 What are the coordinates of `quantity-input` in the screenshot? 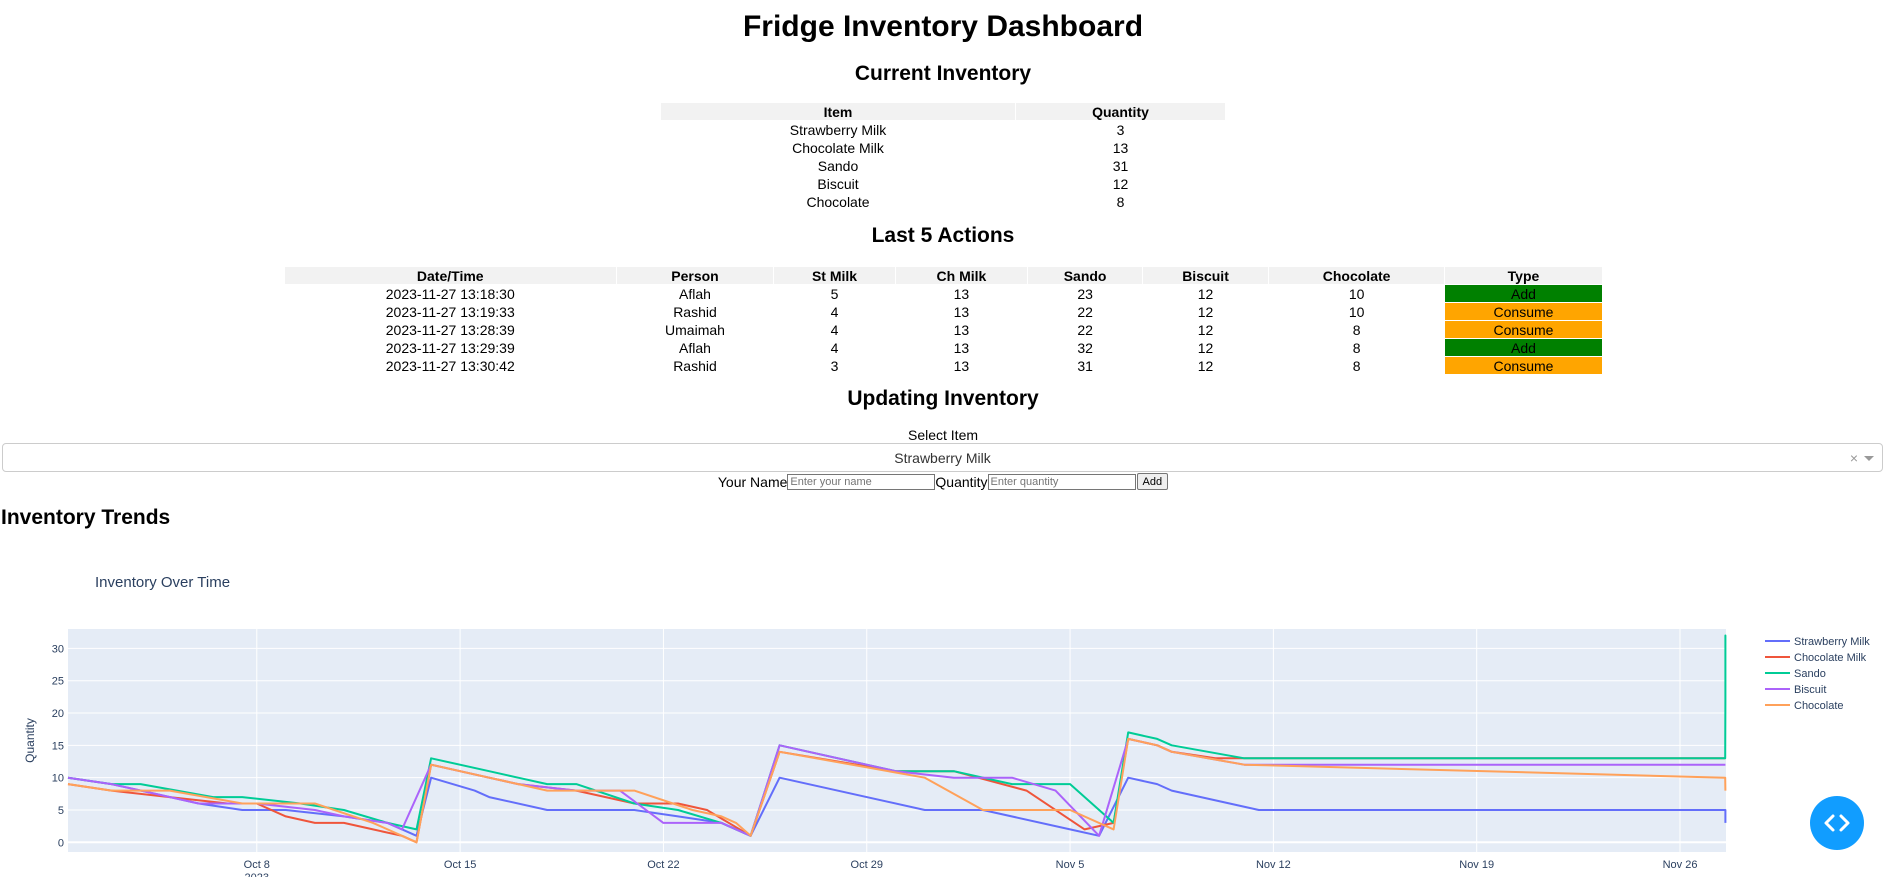 It's located at (1061, 481).